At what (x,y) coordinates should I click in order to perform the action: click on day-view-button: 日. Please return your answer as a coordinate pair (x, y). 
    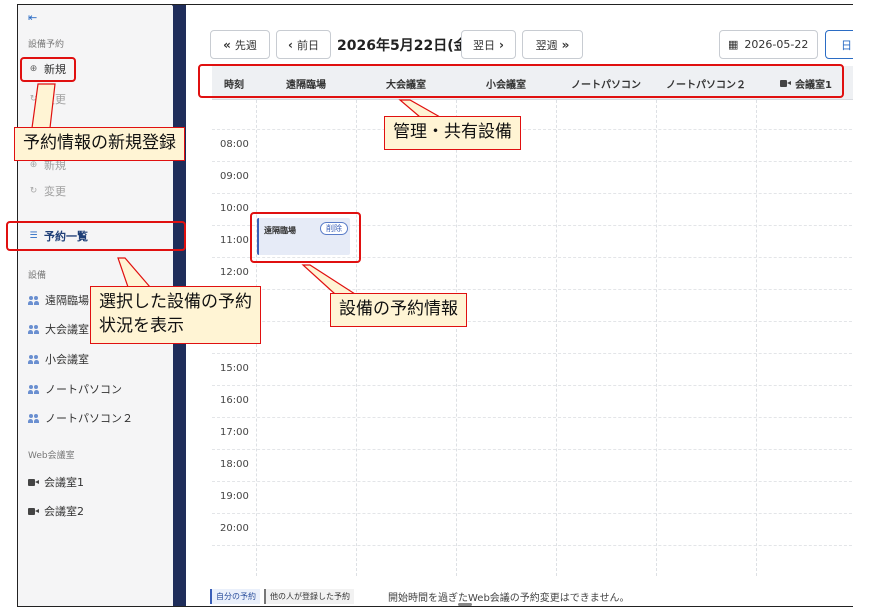
    Looking at the image, I should click on (839, 44).